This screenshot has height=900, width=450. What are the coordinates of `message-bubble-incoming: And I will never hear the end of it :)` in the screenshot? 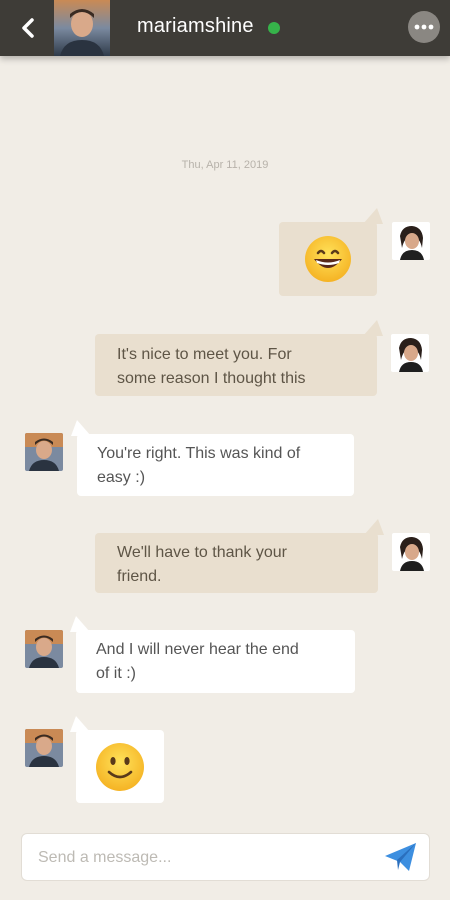 It's located at (212, 654).